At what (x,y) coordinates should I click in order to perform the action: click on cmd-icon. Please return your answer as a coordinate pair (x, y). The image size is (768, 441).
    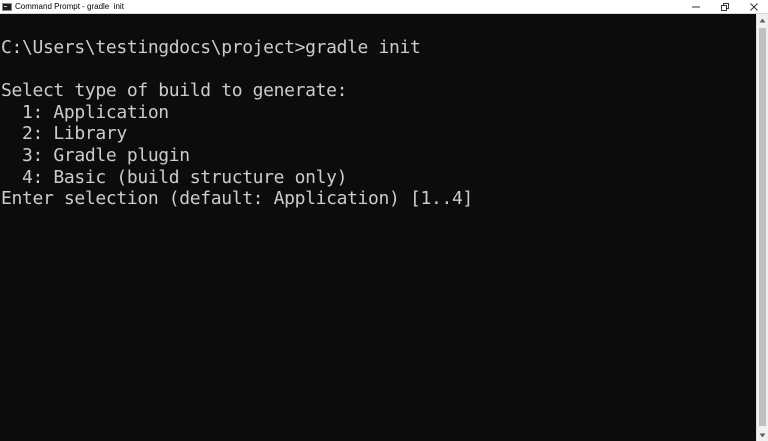
    Looking at the image, I should click on (7, 6).